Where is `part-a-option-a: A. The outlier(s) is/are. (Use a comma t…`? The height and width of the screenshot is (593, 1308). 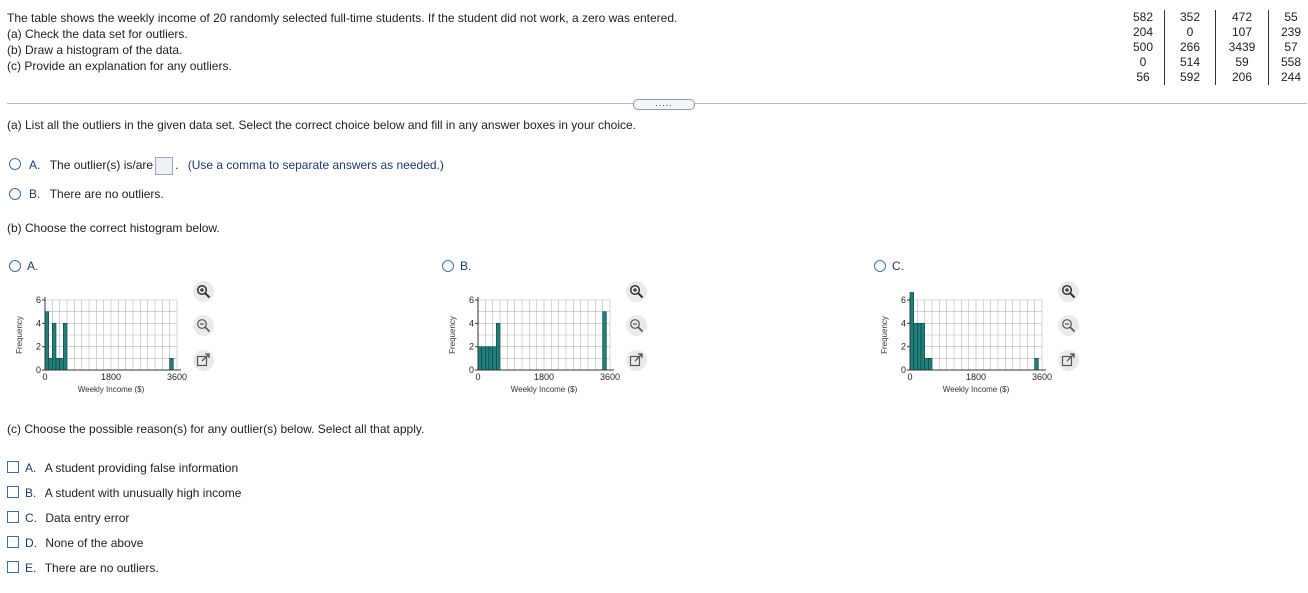
part-a-option-a: A. The outlier(s) is/are. (Use a comma t… is located at coordinates (236, 166).